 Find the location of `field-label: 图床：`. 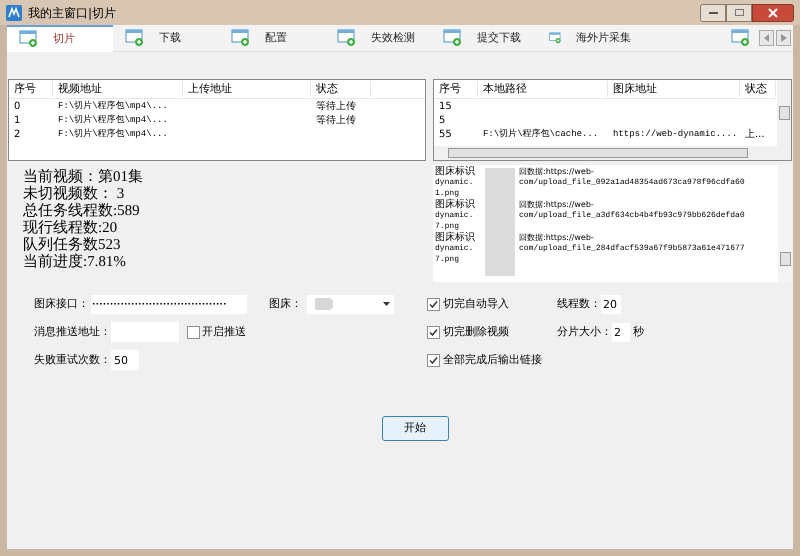

field-label: 图床： is located at coordinates (286, 304).